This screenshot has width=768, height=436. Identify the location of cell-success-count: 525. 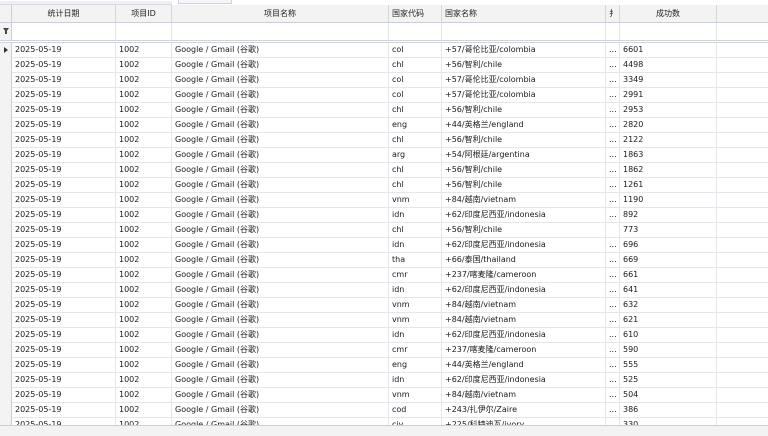
(668, 380).